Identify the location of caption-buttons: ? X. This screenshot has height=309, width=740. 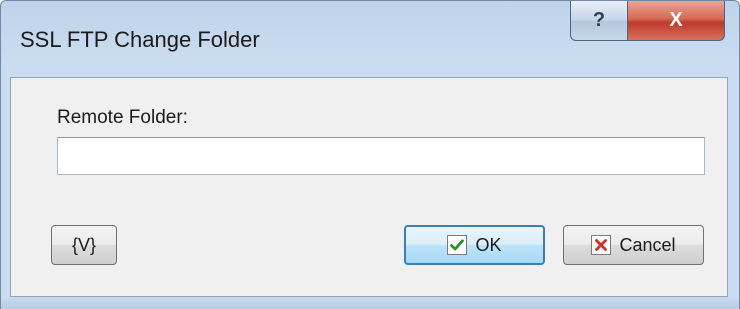
(647, 21).